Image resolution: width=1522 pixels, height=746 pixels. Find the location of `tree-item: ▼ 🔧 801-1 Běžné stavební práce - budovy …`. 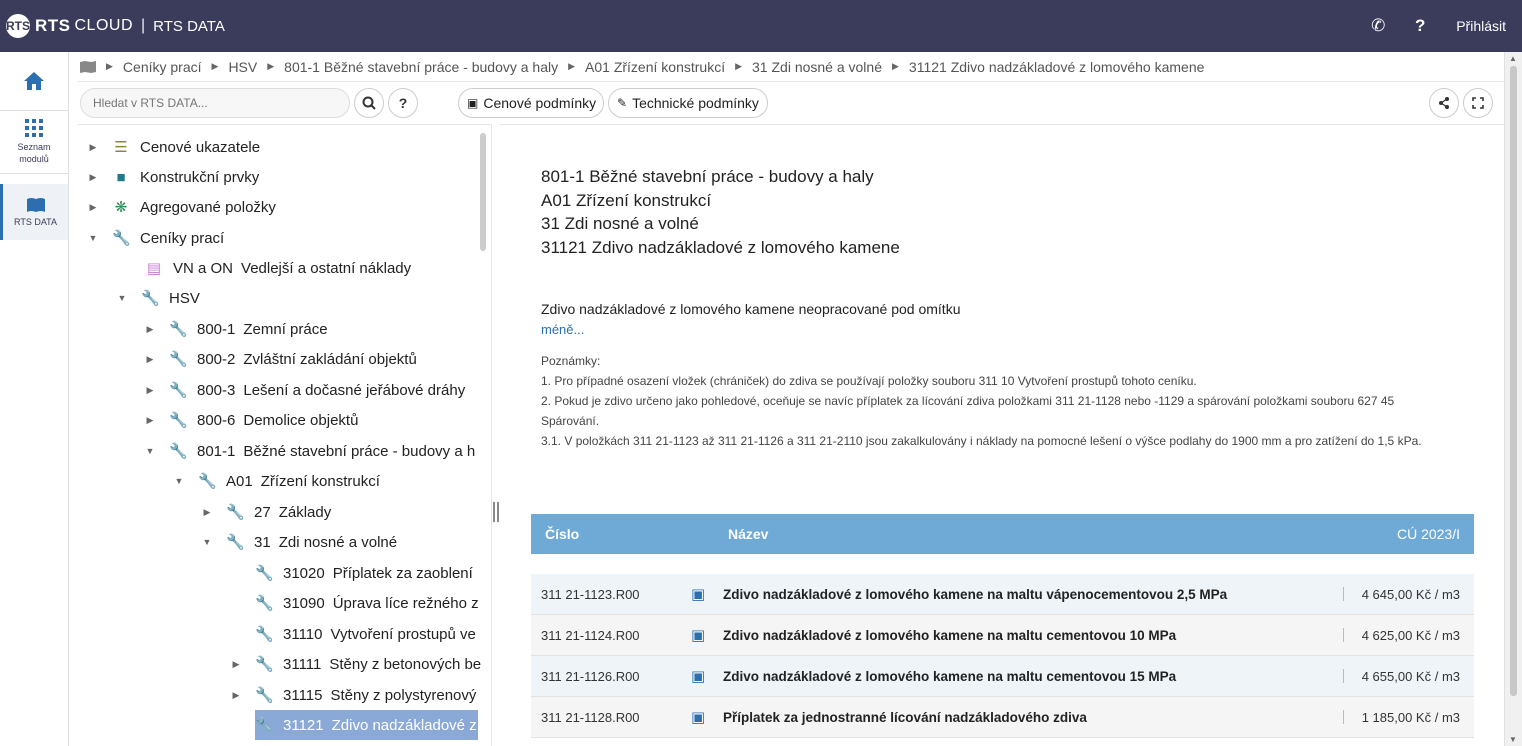

tree-item: ▼ 🔧 801-1 Běžné stavební práce - budovy … is located at coordinates (310, 451).